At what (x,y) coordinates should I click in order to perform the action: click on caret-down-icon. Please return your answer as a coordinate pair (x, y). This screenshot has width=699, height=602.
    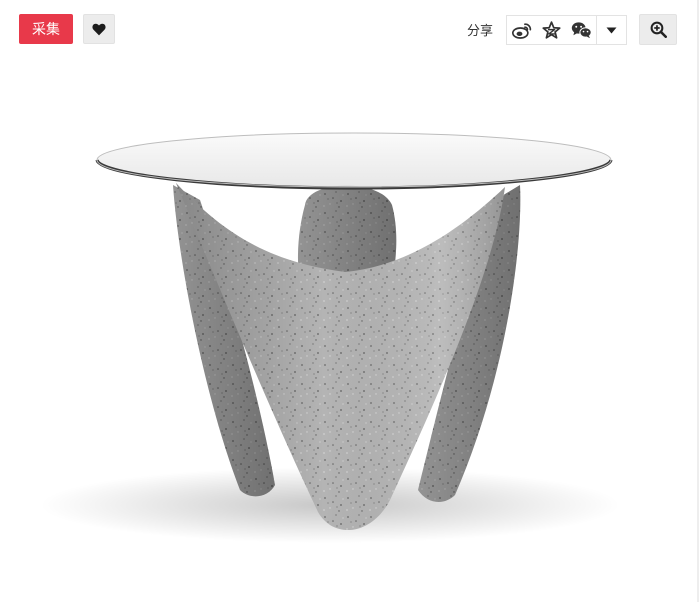
    Looking at the image, I should click on (611, 30).